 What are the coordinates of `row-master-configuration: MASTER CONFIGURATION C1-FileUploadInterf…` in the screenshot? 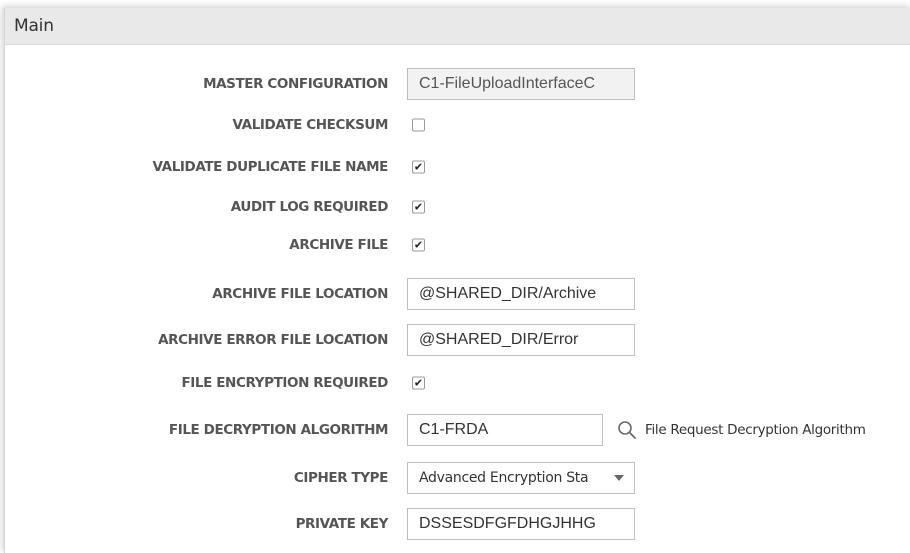 It's located at (457, 84).